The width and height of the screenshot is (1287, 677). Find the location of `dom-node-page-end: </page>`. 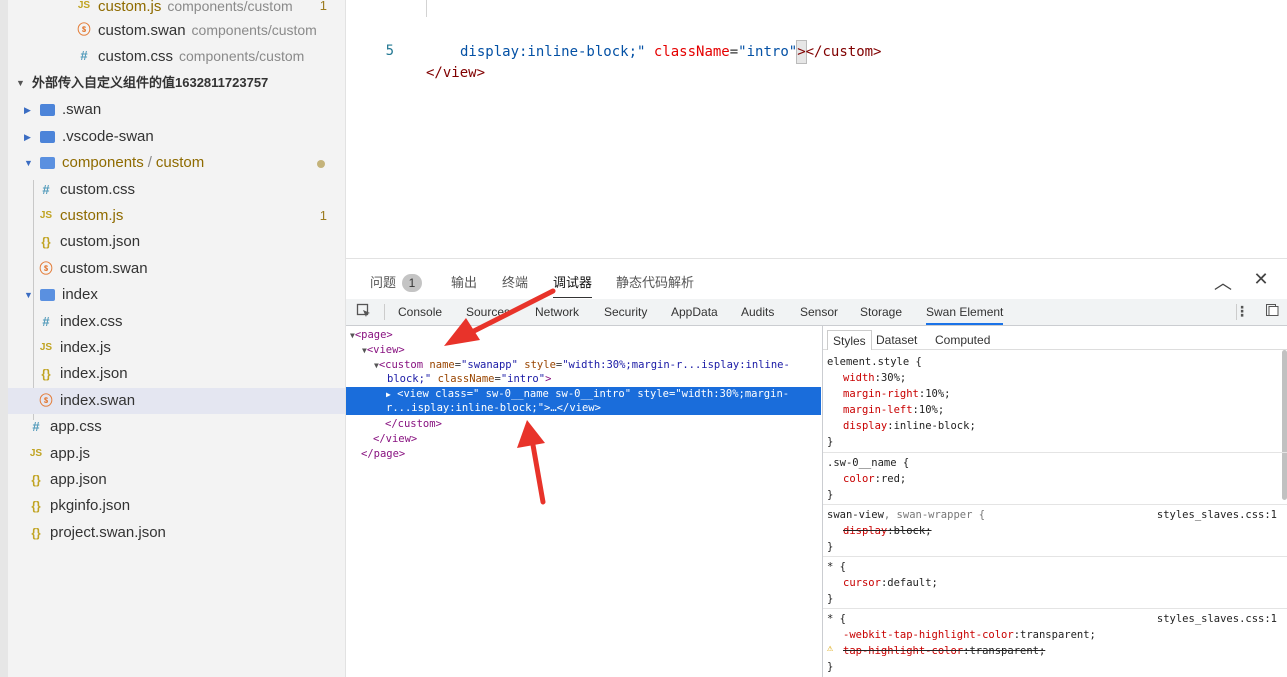

dom-node-page-end: </page> is located at coordinates (383, 454).